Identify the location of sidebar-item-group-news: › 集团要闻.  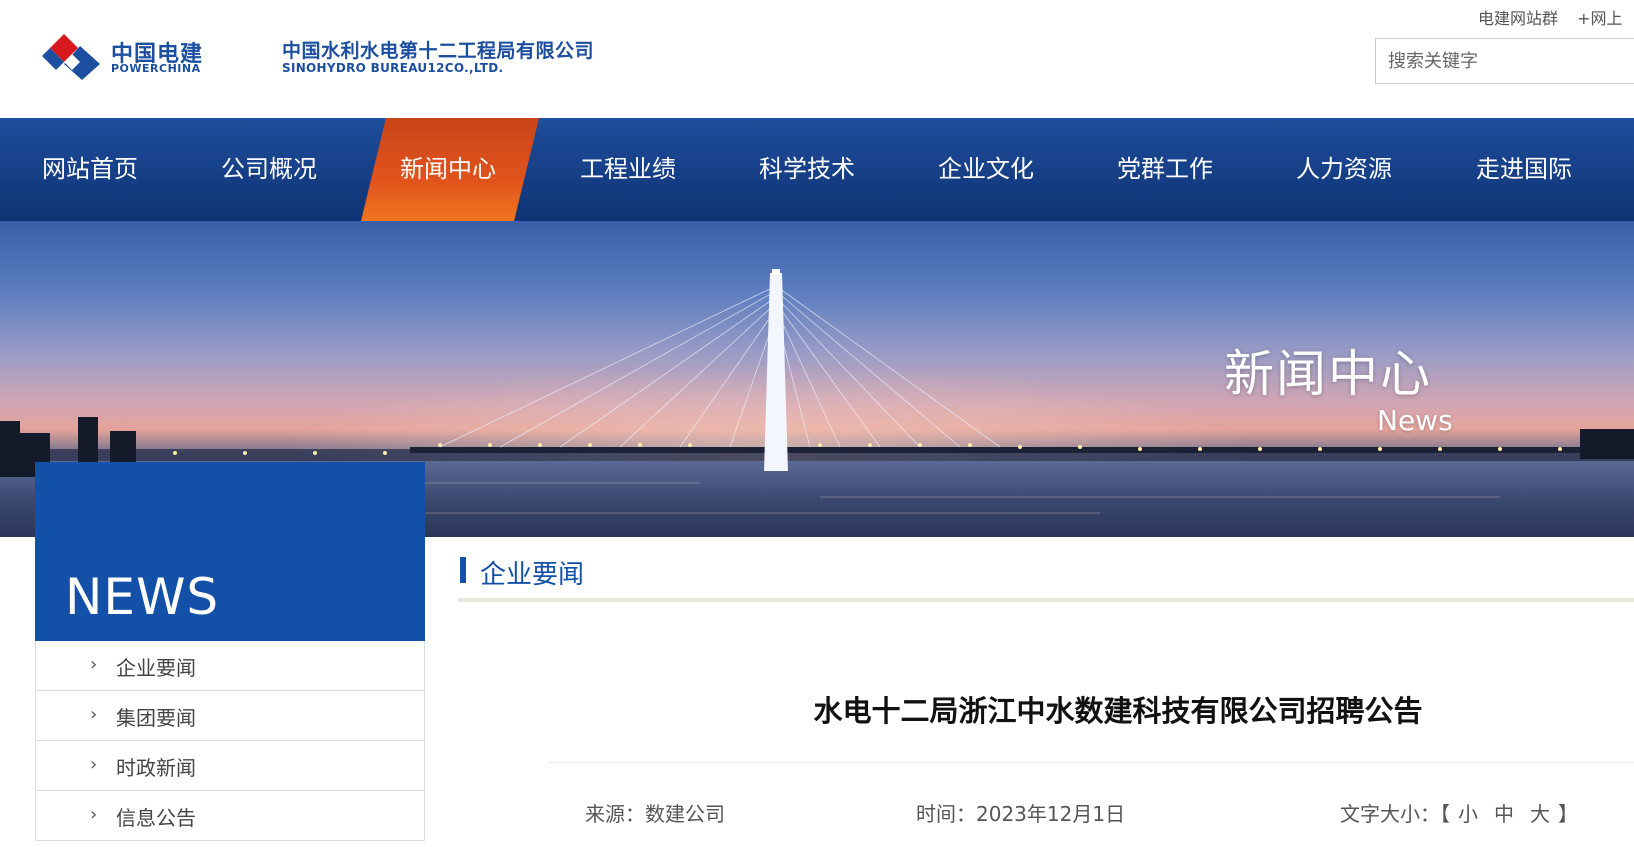
(230, 716).